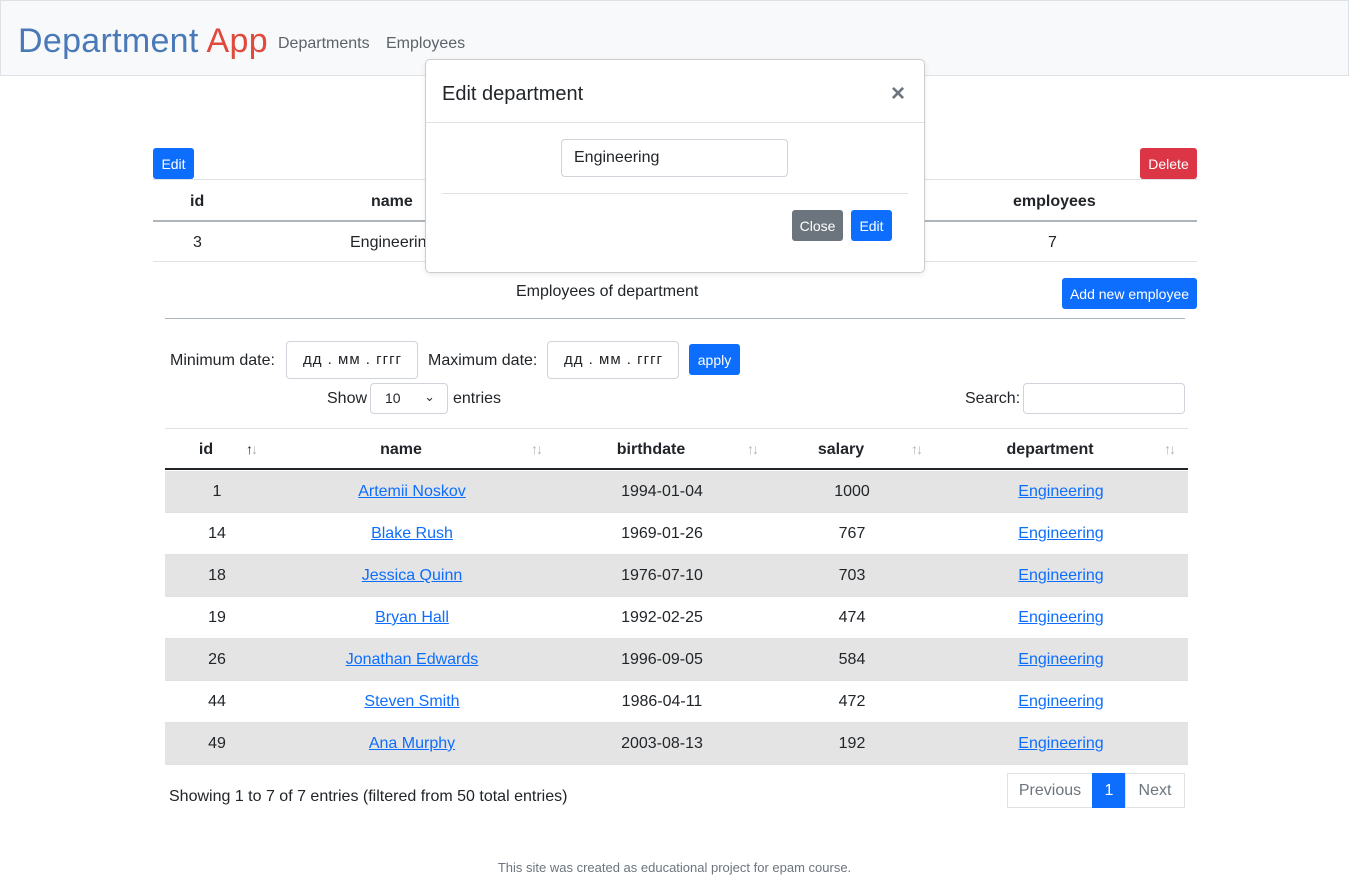 This screenshot has width=1366, height=878. What do you see at coordinates (852, 659) in the screenshot?
I see `cell-salary: 584` at bounding box center [852, 659].